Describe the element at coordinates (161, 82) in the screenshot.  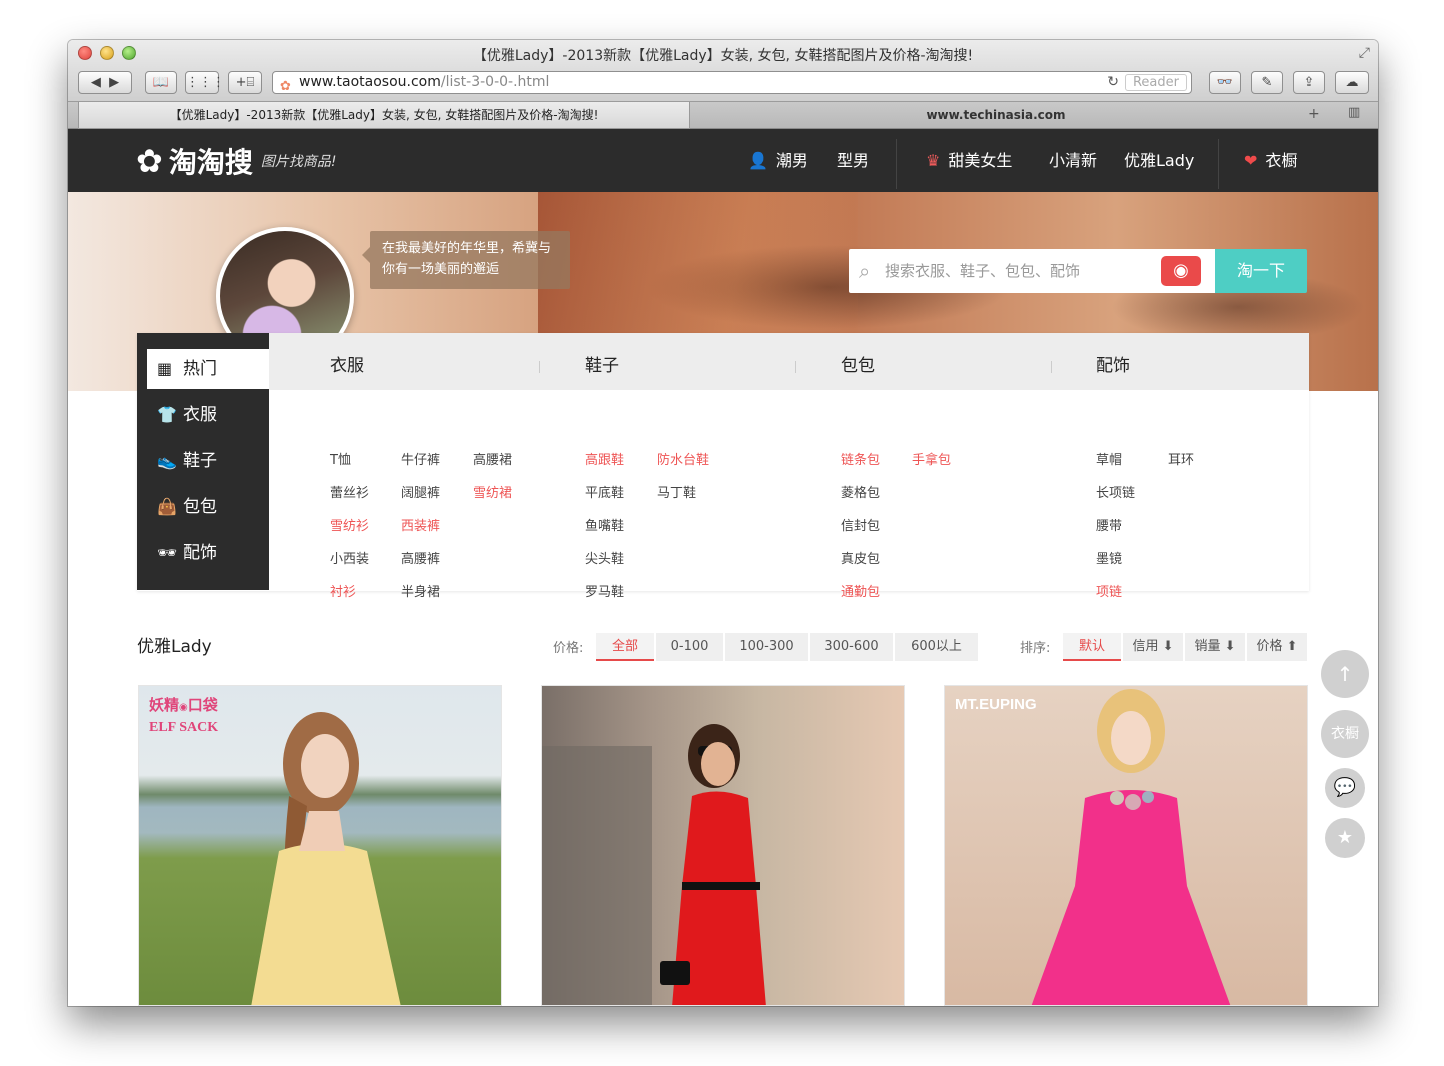
I see `bookmarks-icon: 📖` at that location.